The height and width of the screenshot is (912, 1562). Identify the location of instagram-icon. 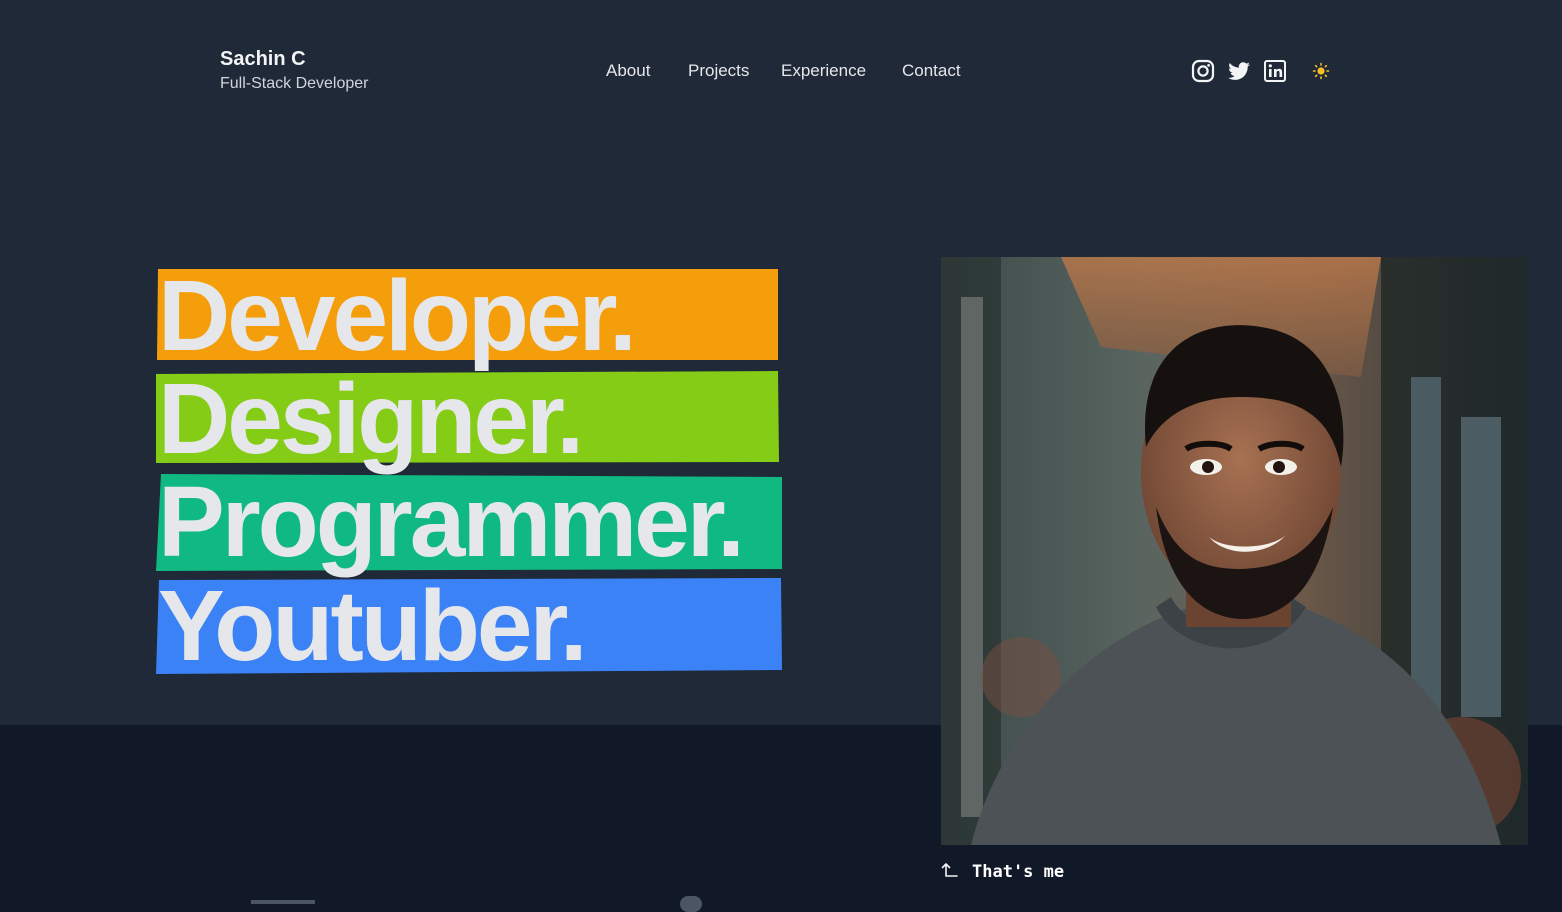
(1203, 71).